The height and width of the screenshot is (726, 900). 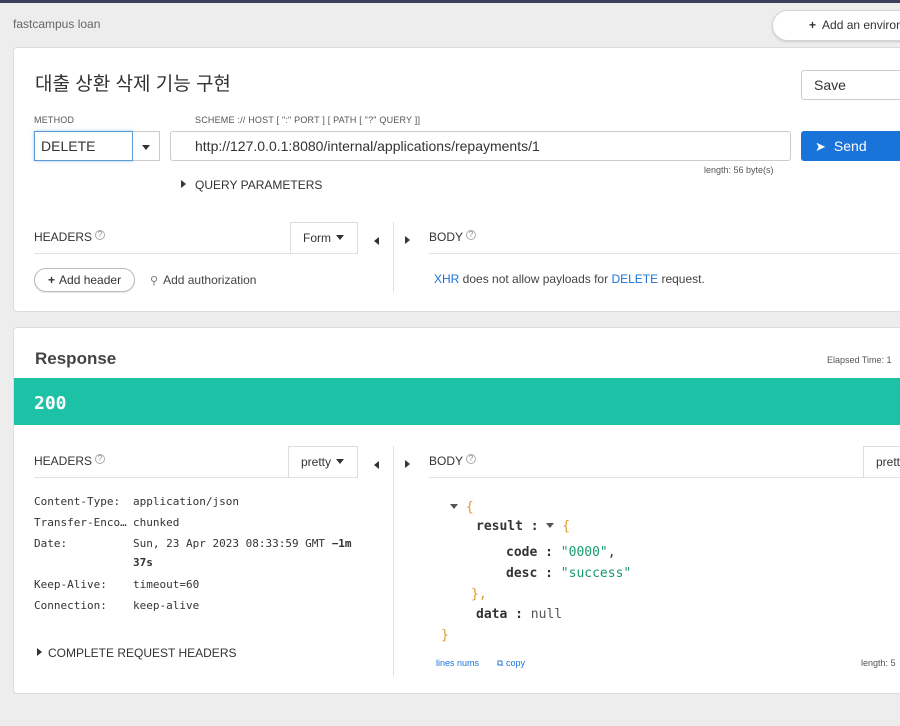 I want to click on json-data-line: data : null, so click(x=519, y=614).